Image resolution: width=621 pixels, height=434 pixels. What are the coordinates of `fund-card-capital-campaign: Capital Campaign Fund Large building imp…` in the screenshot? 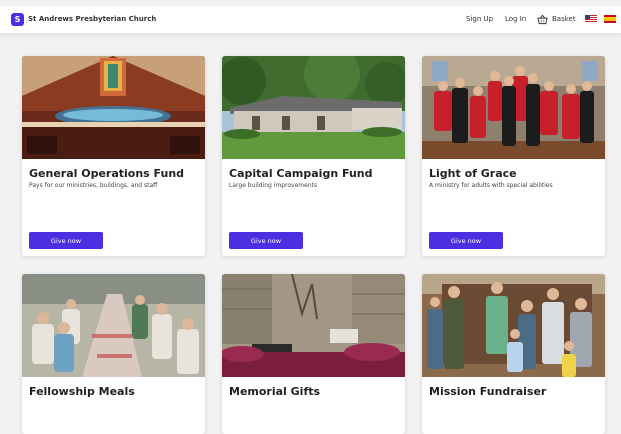 It's located at (313, 156).